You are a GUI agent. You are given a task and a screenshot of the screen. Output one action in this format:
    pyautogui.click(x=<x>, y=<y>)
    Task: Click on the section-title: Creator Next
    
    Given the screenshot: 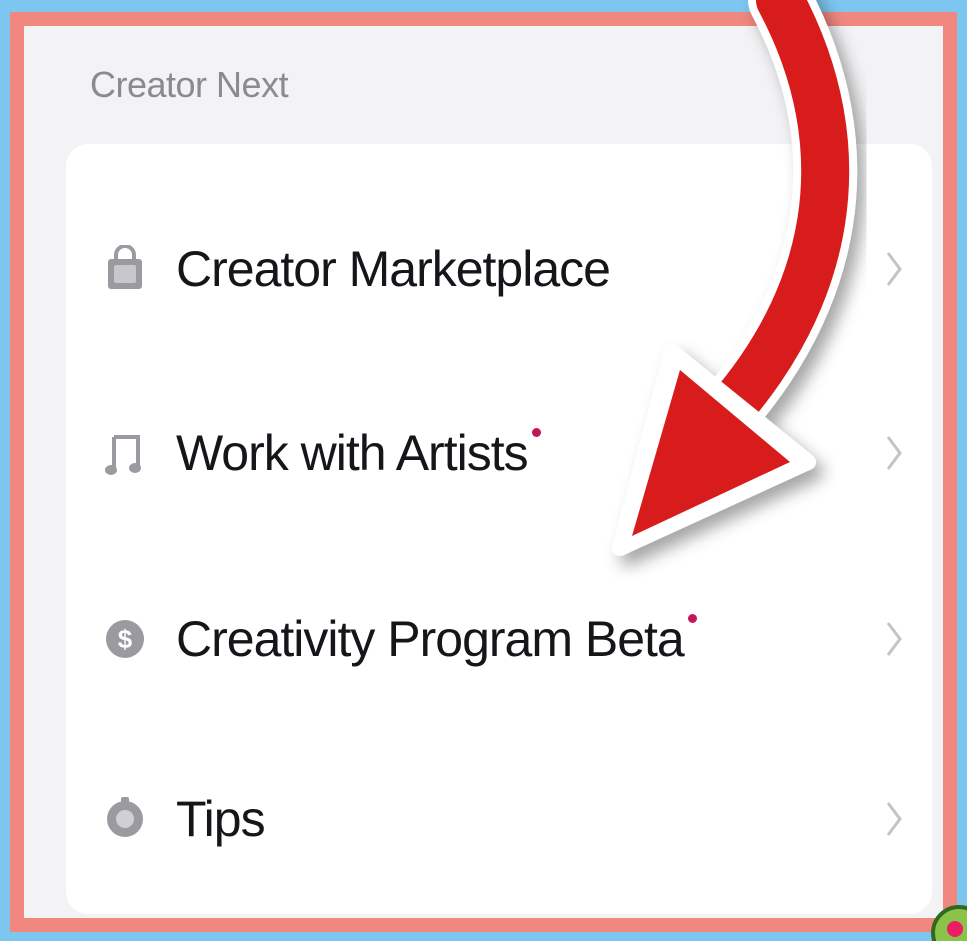 What is the action you would take?
    pyautogui.click(x=189, y=84)
    